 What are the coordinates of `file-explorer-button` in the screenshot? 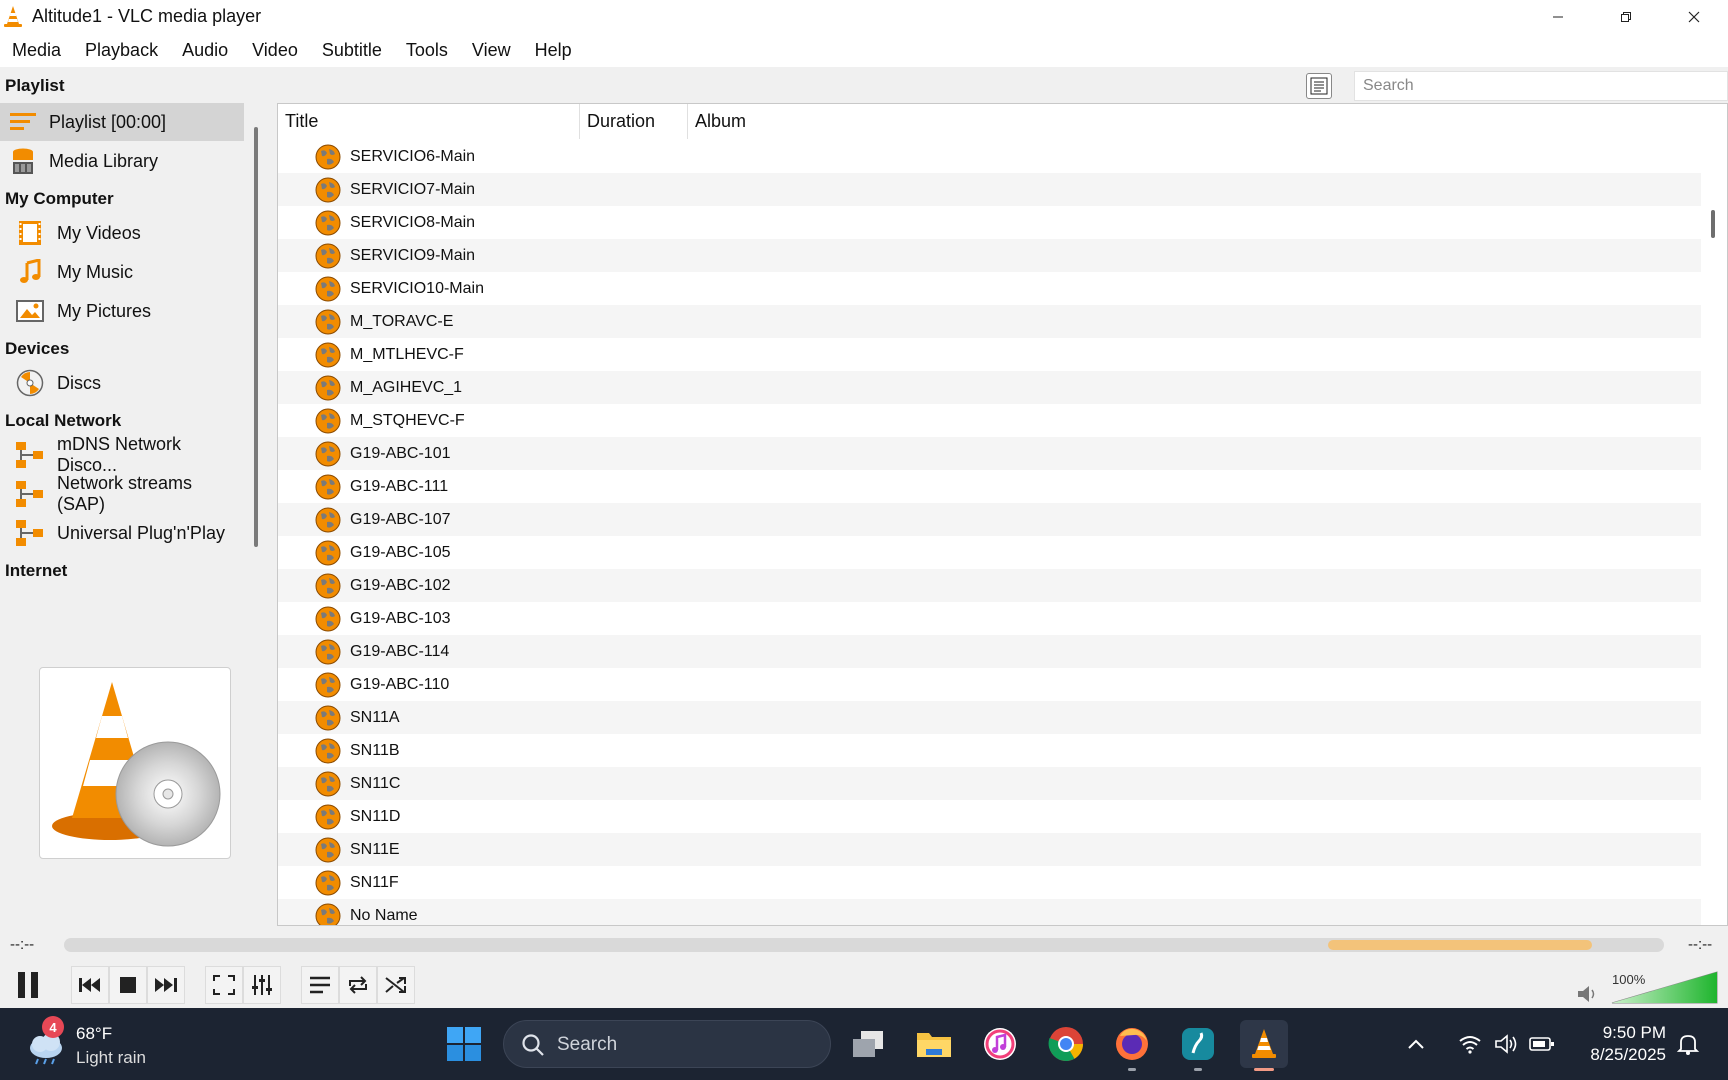 It's located at (934, 1044).